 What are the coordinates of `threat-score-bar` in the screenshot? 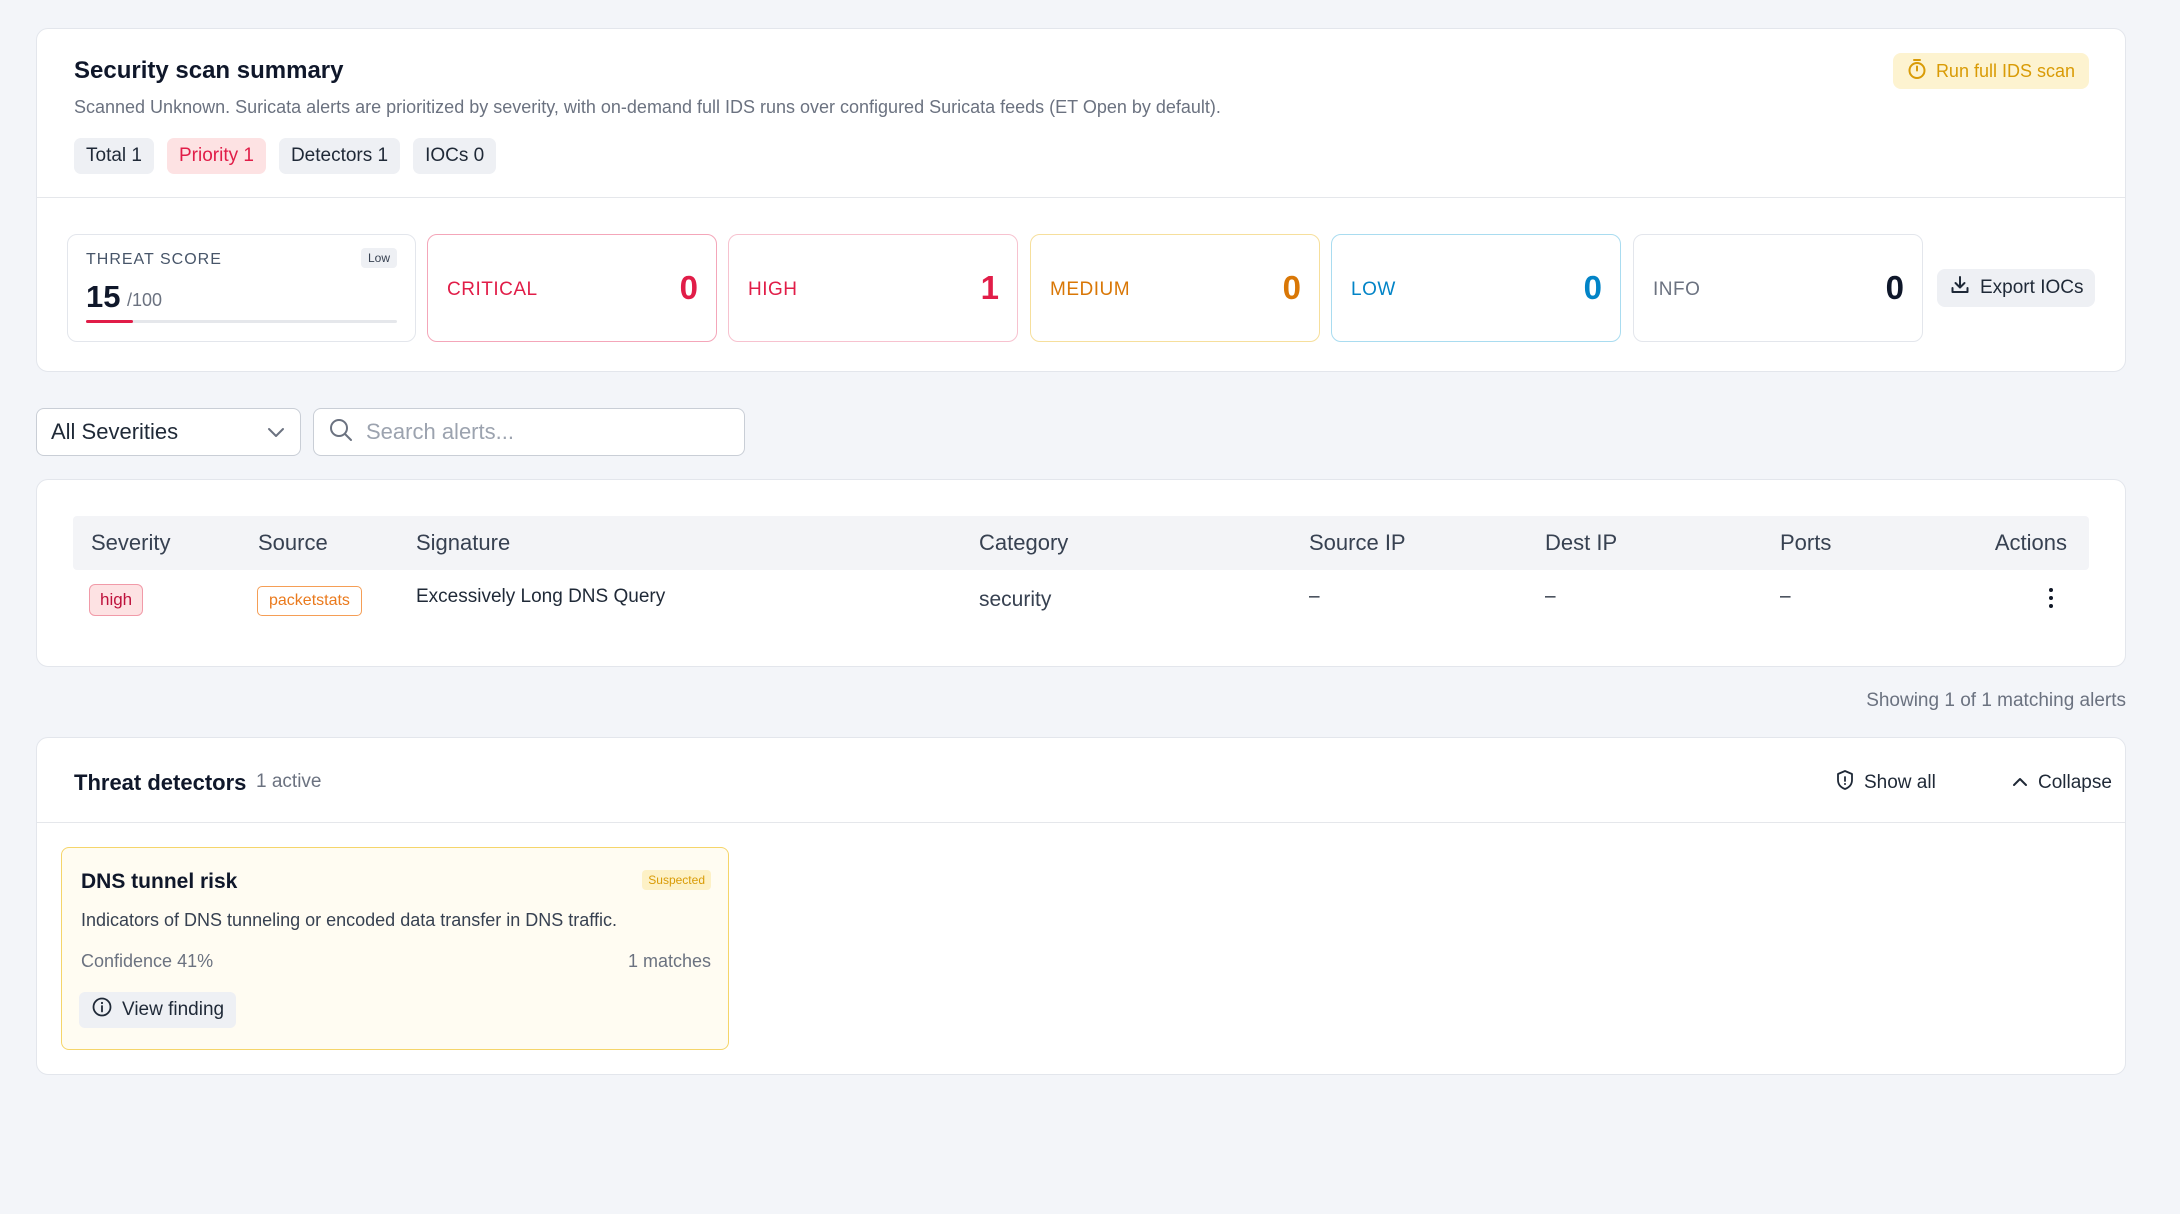 It's located at (241, 321).